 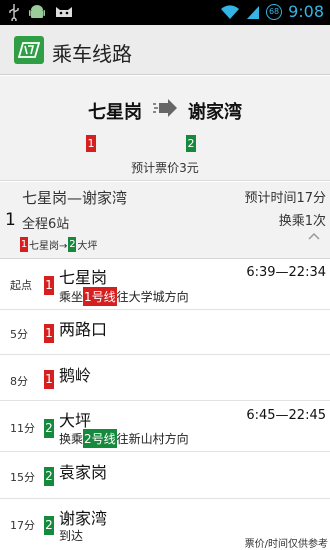 I want to click on stop-time-label: 15分, so click(x=22, y=477).